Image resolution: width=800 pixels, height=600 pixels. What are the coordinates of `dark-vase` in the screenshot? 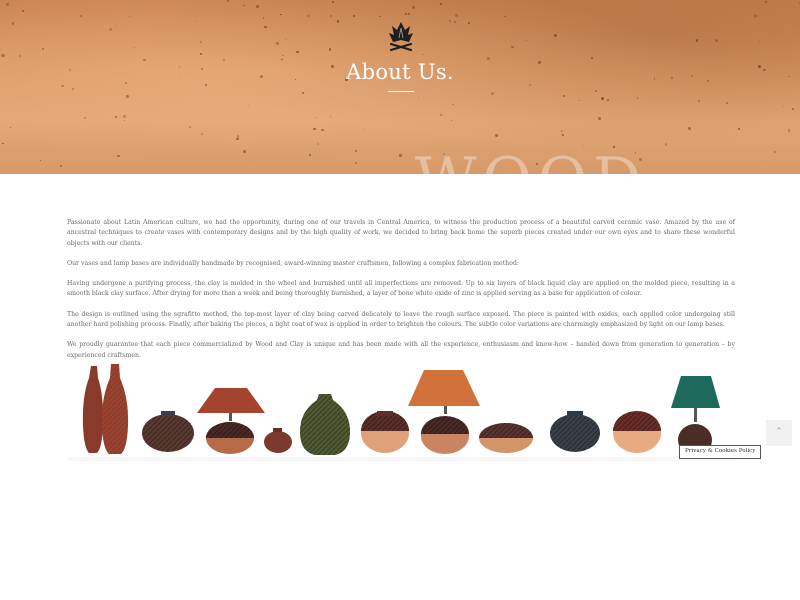 It's located at (575, 431).